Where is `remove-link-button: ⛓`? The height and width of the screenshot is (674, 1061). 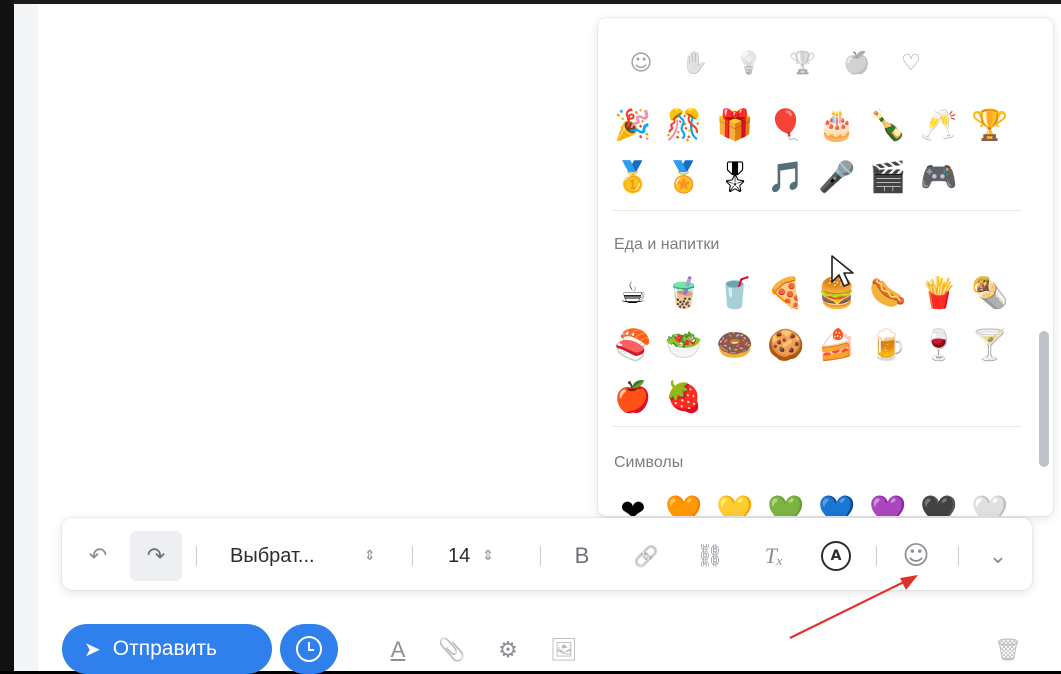 remove-link-button: ⛓ is located at coordinates (710, 556).